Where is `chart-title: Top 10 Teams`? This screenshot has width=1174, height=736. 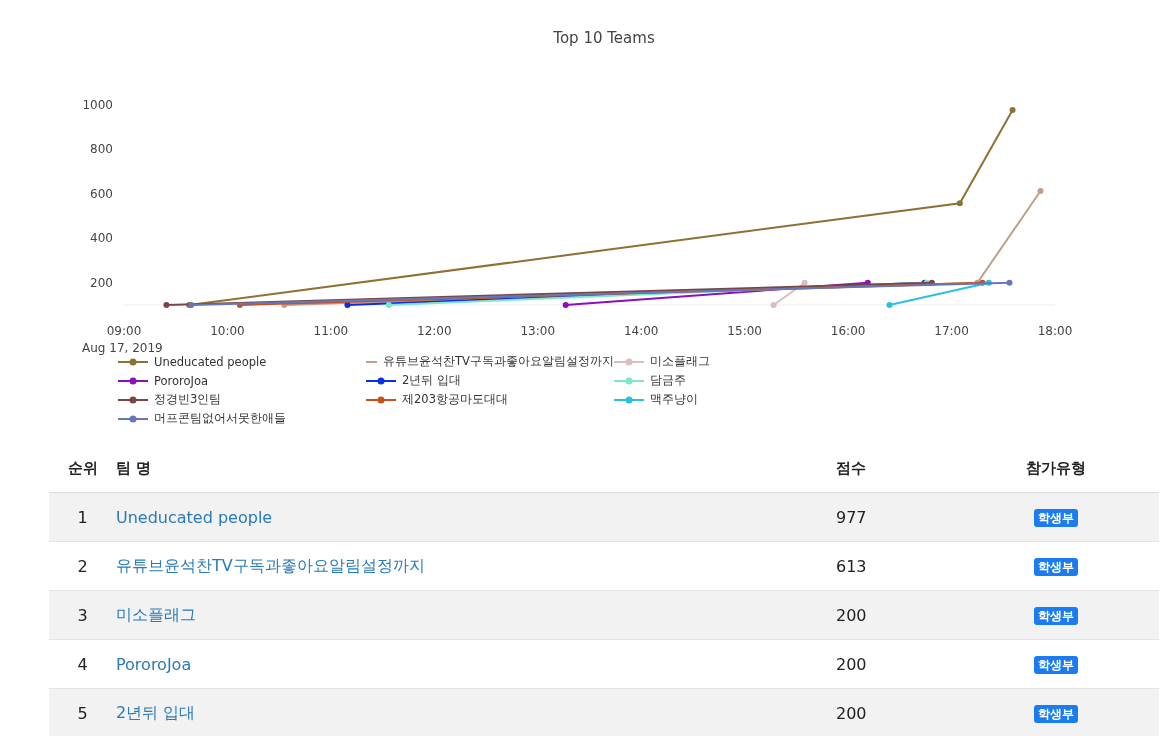
chart-title: Top 10 Teams is located at coordinates (604, 38).